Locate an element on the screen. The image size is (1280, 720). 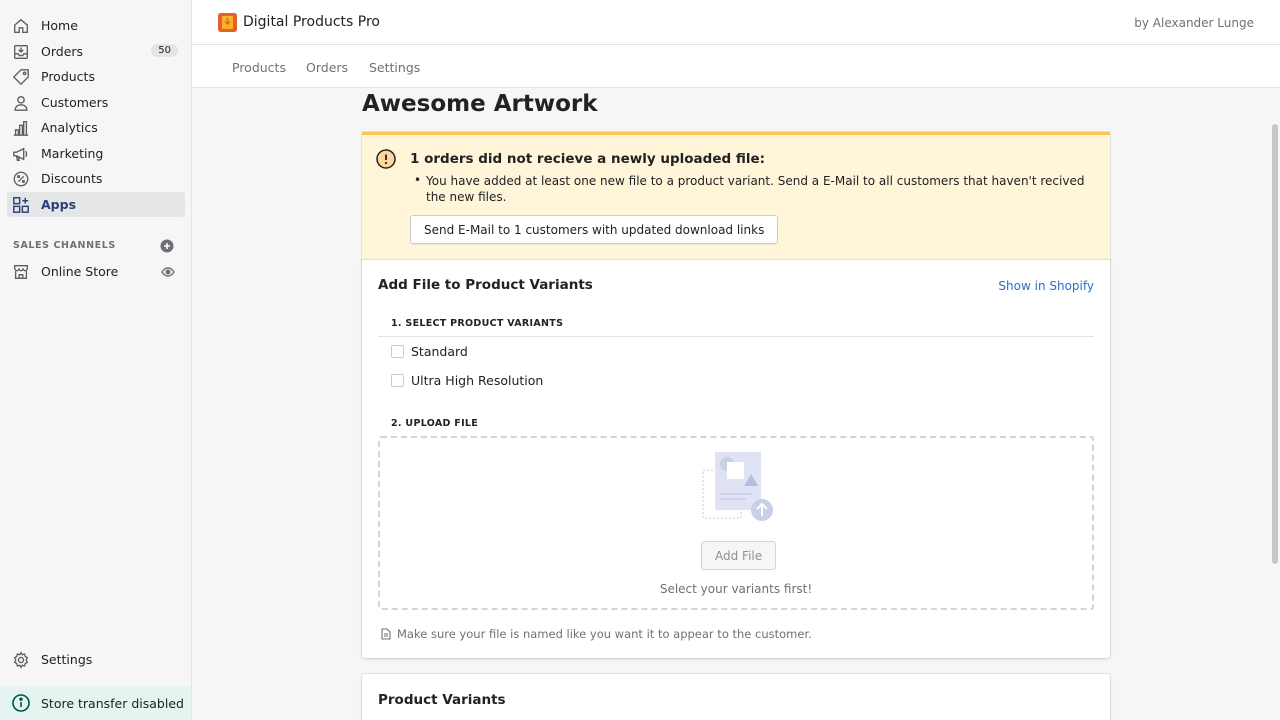
sidebar-item-label: Settings is located at coordinates (67, 659).